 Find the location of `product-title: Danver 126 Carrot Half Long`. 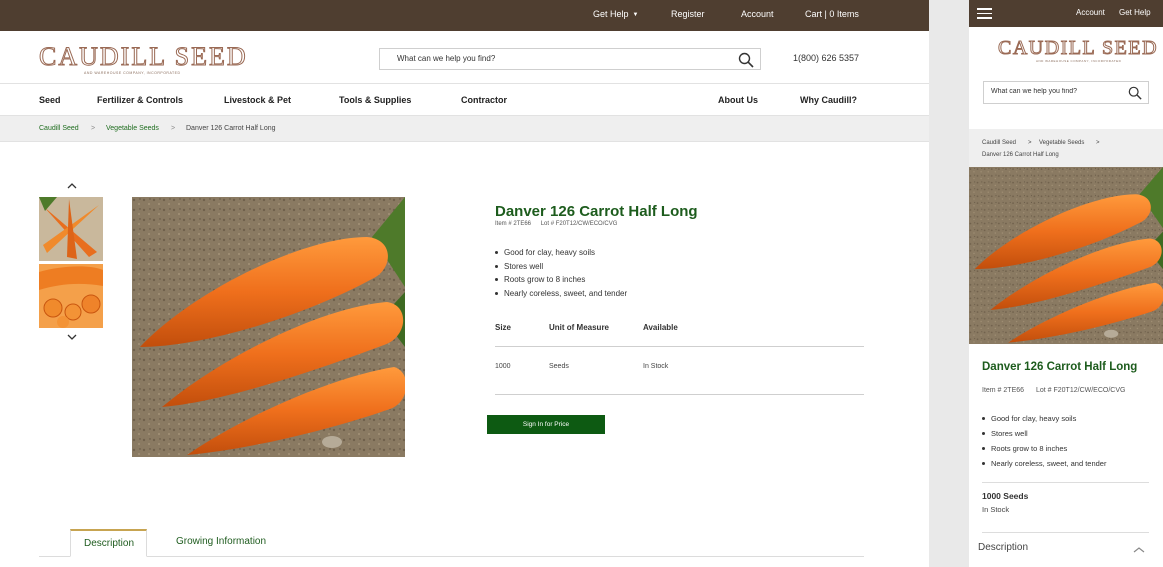

product-title: Danver 126 Carrot Half Long is located at coordinates (596, 211).